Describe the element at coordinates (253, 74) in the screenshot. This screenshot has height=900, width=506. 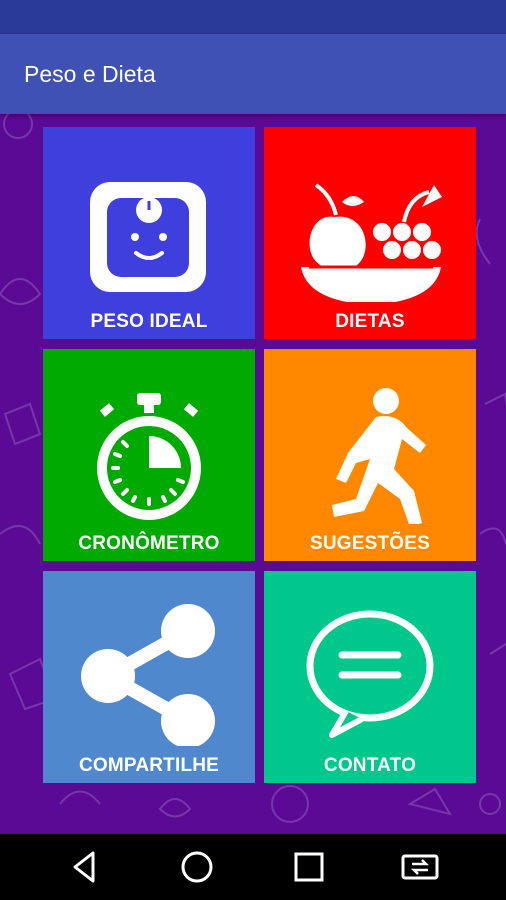
I see `app-bar: Peso e Dieta` at that location.